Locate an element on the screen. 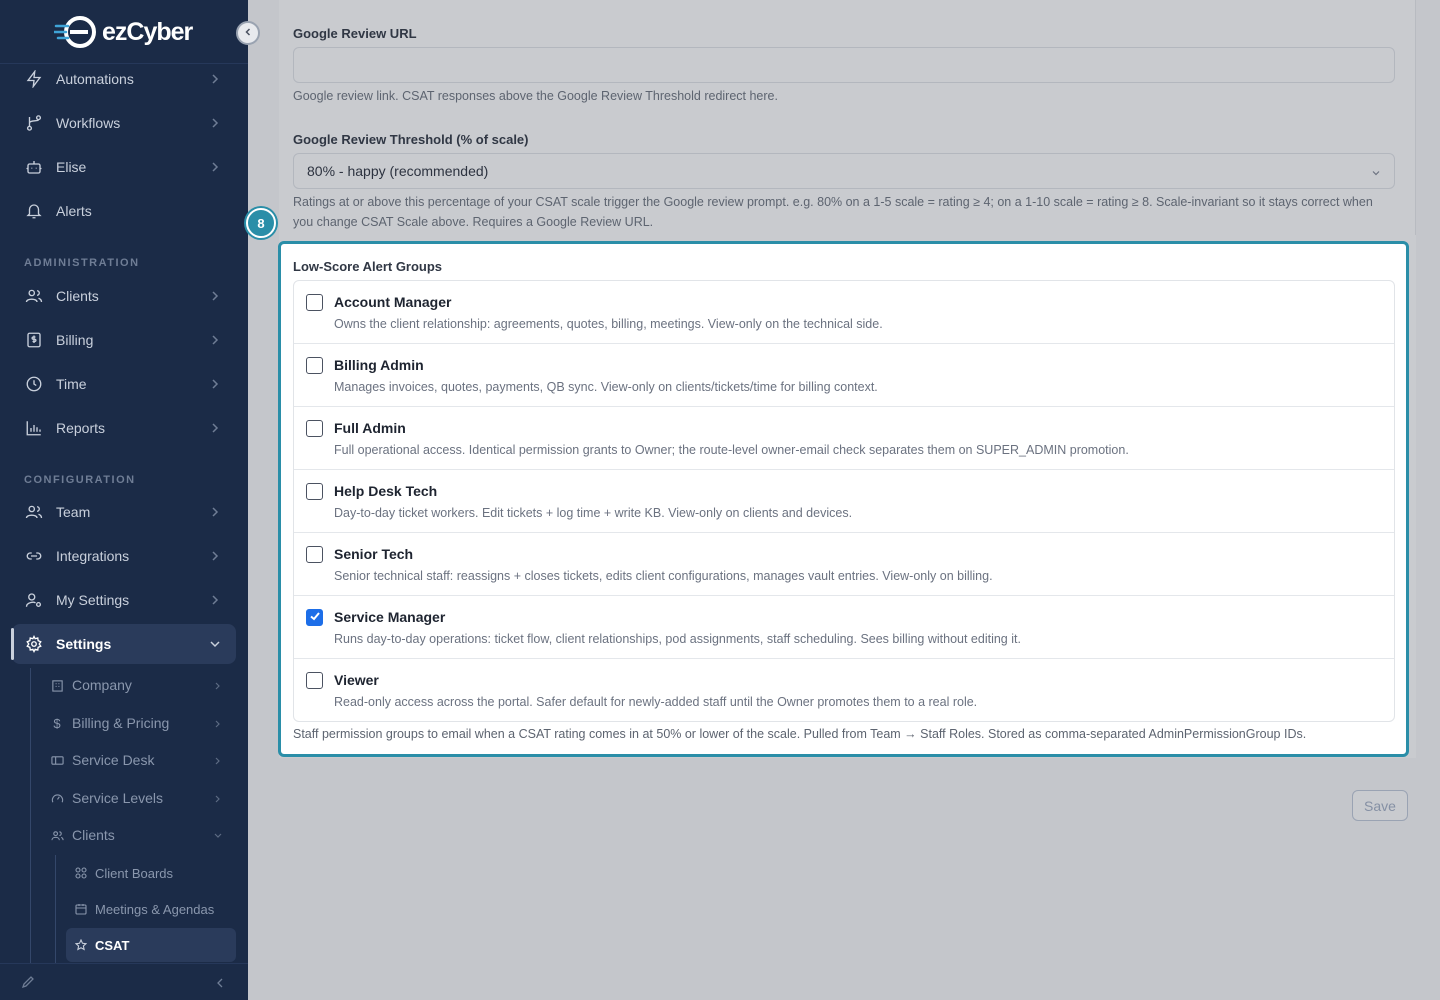 The image size is (1440, 1000). sub-item-clients: Clients is located at coordinates (137, 835).